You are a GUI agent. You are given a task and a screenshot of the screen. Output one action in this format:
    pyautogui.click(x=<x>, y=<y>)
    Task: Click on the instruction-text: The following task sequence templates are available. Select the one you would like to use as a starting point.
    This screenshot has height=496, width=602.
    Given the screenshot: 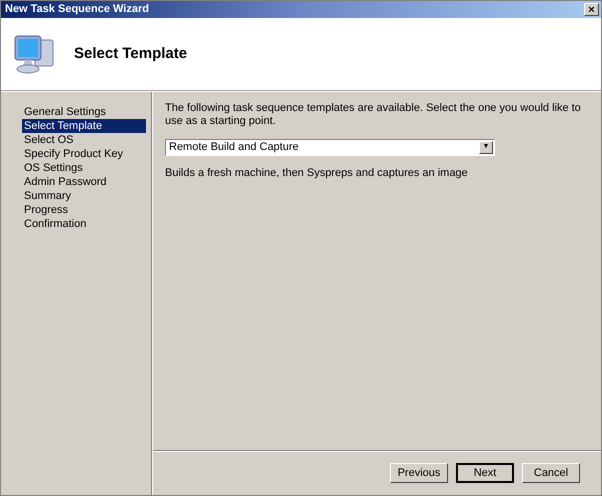 What is the action you would take?
    pyautogui.click(x=373, y=115)
    